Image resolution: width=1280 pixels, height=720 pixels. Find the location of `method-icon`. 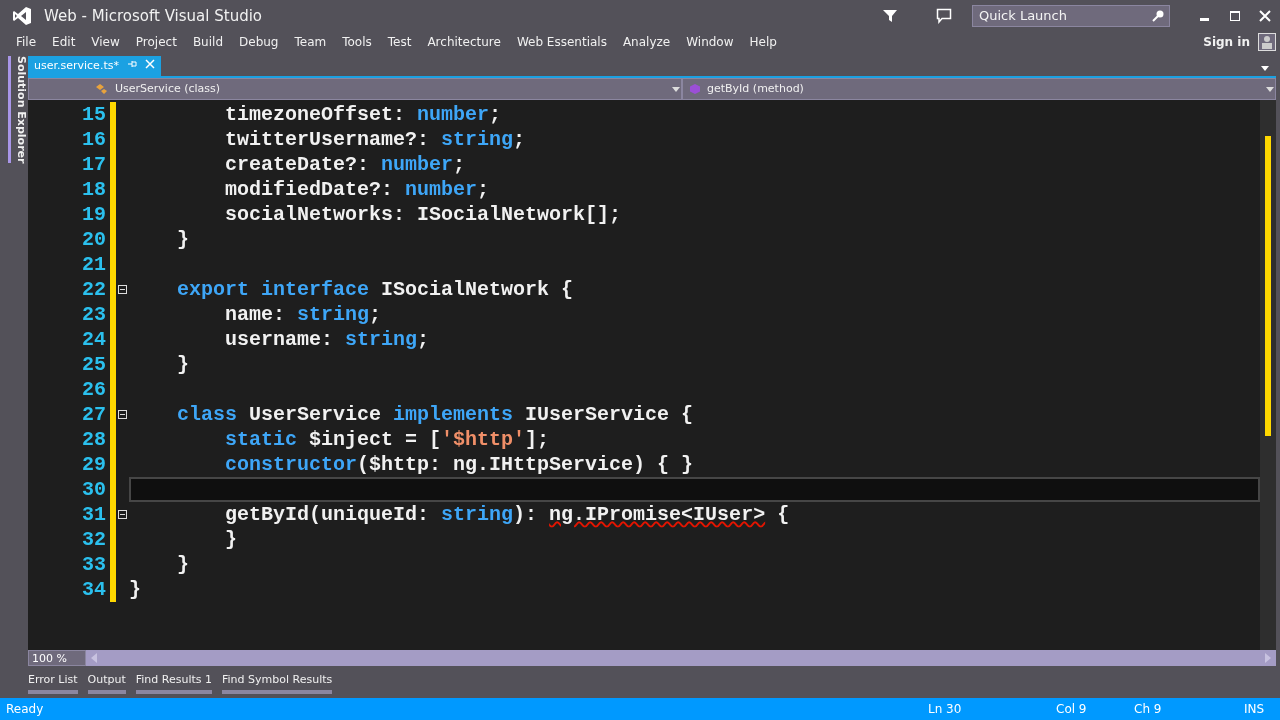

method-icon is located at coordinates (695, 89).